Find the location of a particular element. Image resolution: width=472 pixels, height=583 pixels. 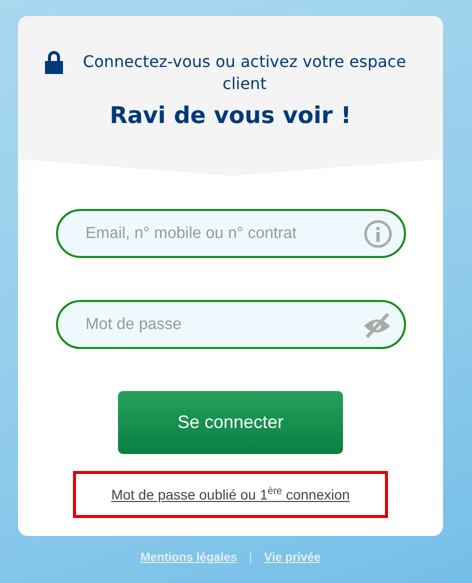

input-field: Mot de passe is located at coordinates (231, 324).